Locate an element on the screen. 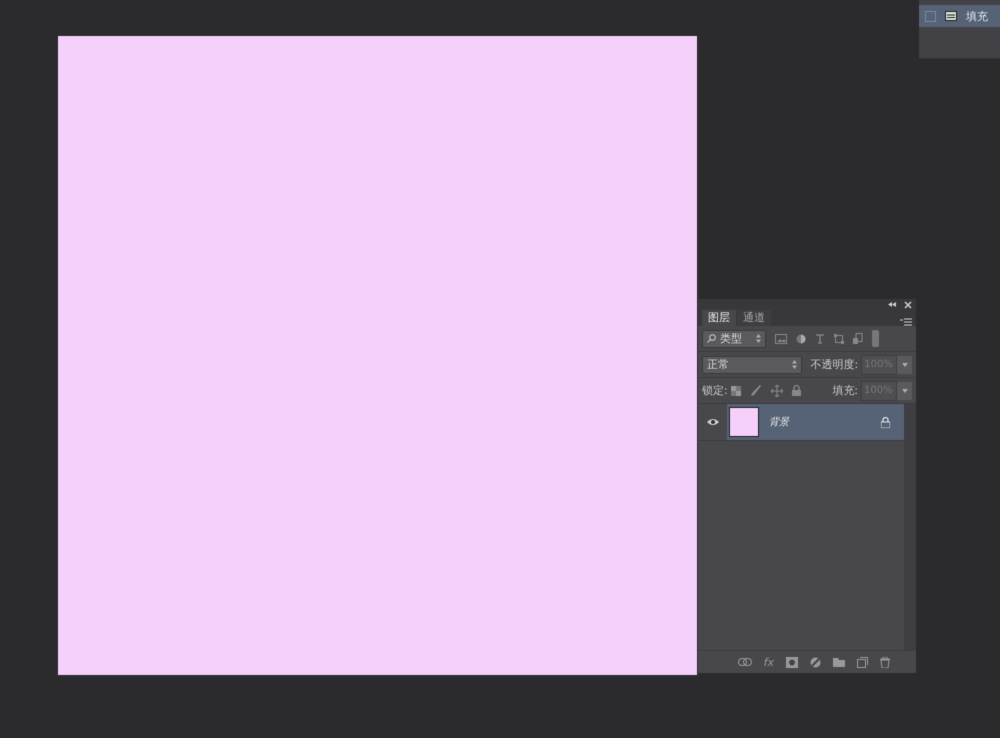  shape-icon is located at coordinates (839, 339).